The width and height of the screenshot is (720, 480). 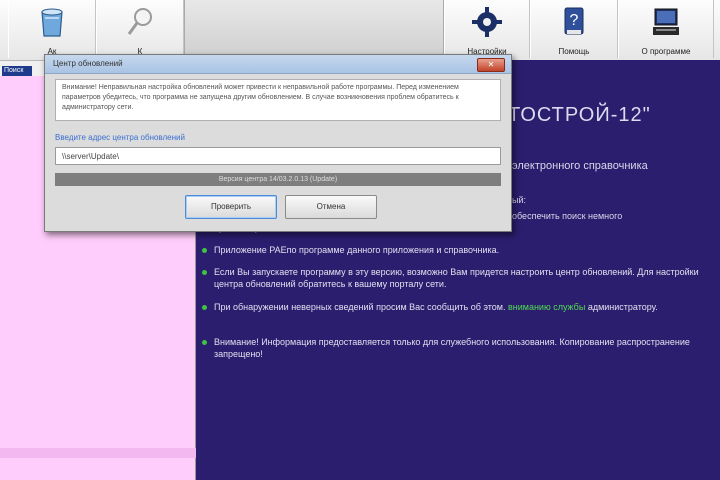 What do you see at coordinates (17, 71) in the screenshot?
I see `search-tab: Поиск` at bounding box center [17, 71].